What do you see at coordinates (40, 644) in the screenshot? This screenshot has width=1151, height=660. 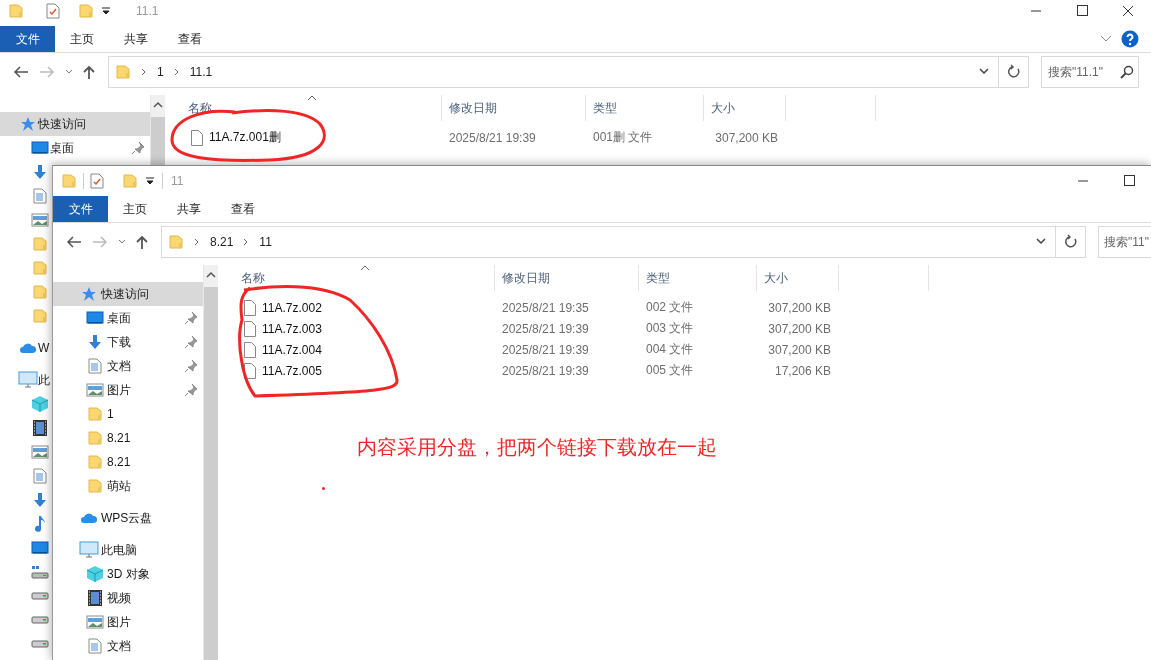 I see `drive-icon` at bounding box center [40, 644].